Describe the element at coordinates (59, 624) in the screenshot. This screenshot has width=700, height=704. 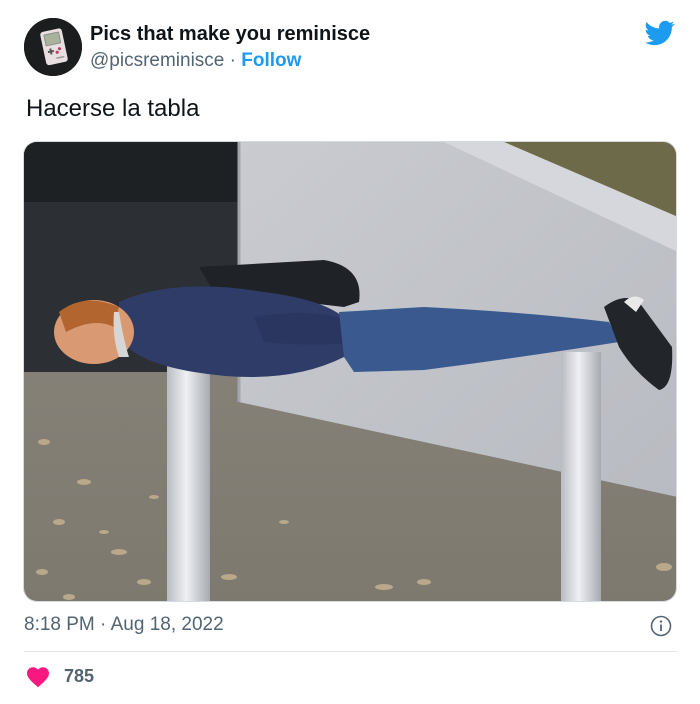
I see `tweet-time: 8:18 PM` at that location.